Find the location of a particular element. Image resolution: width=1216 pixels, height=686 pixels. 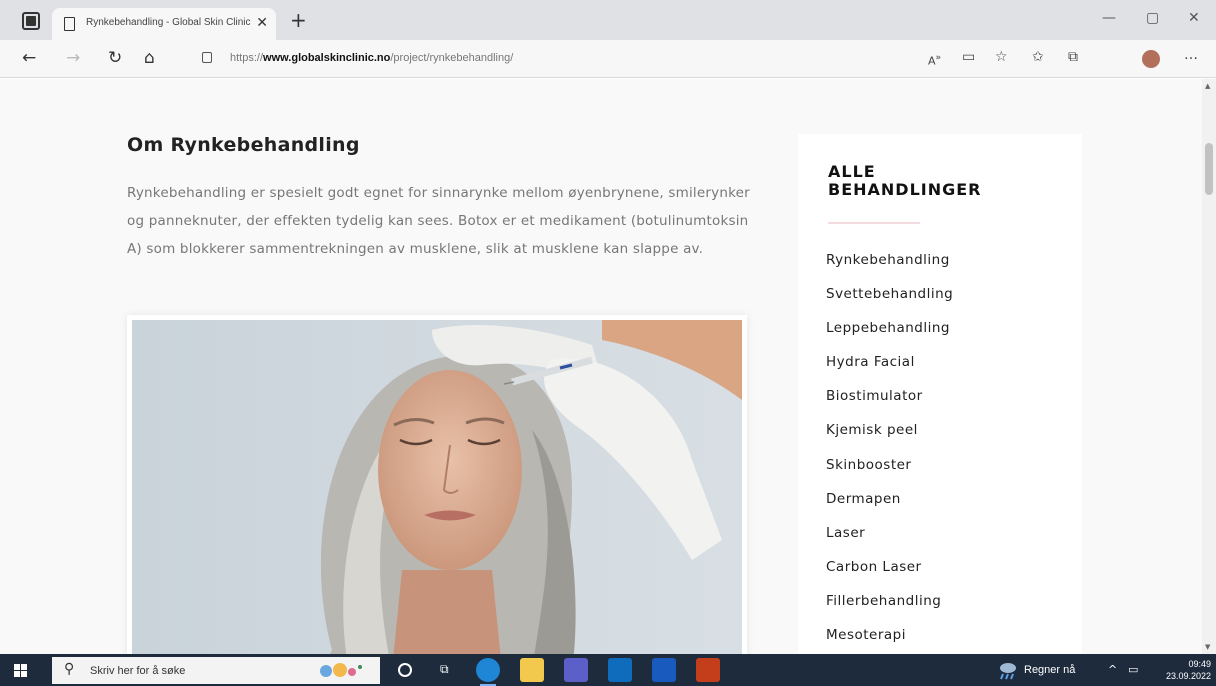

file-explorer-icon is located at coordinates (532, 670).